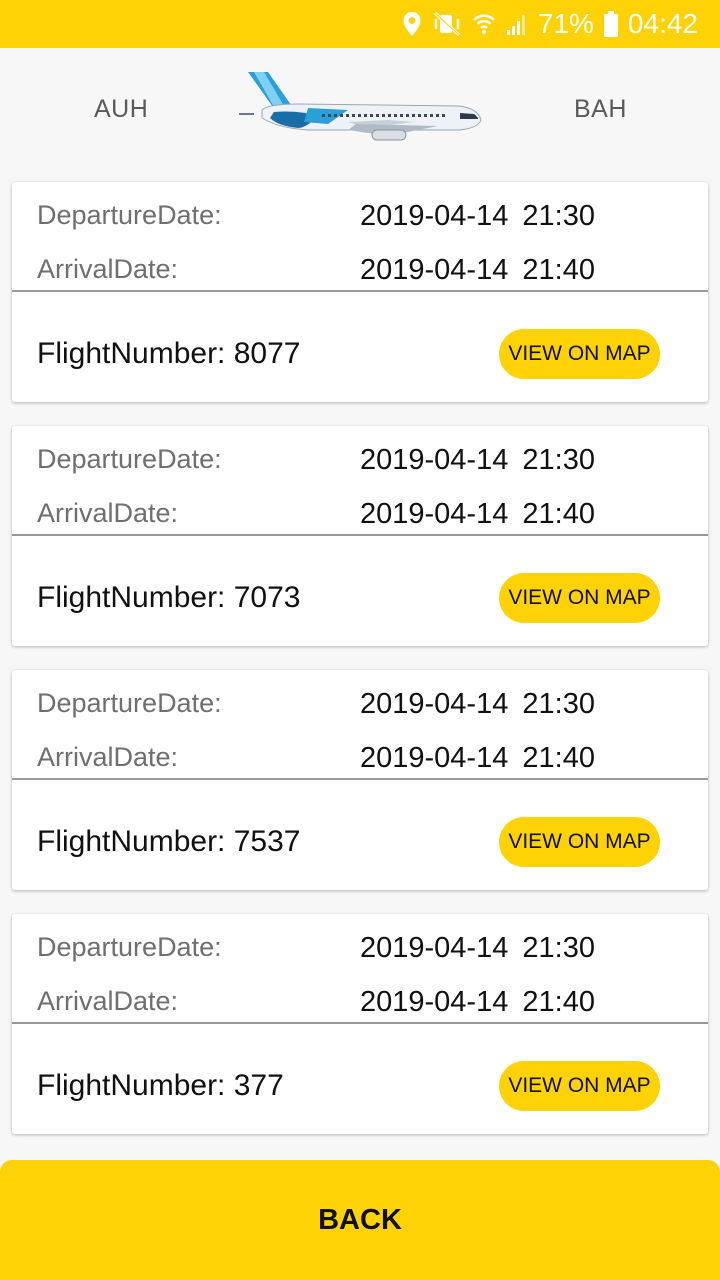 This screenshot has height=1280, width=720. I want to click on airplane-illustration, so click(361, 111).